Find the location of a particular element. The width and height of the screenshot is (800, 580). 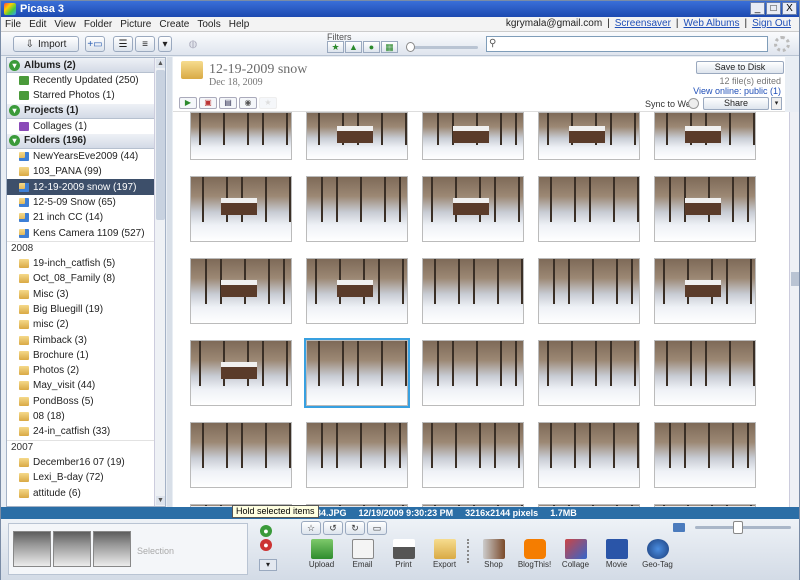

menu-tools: Tools is located at coordinates (208, 24).